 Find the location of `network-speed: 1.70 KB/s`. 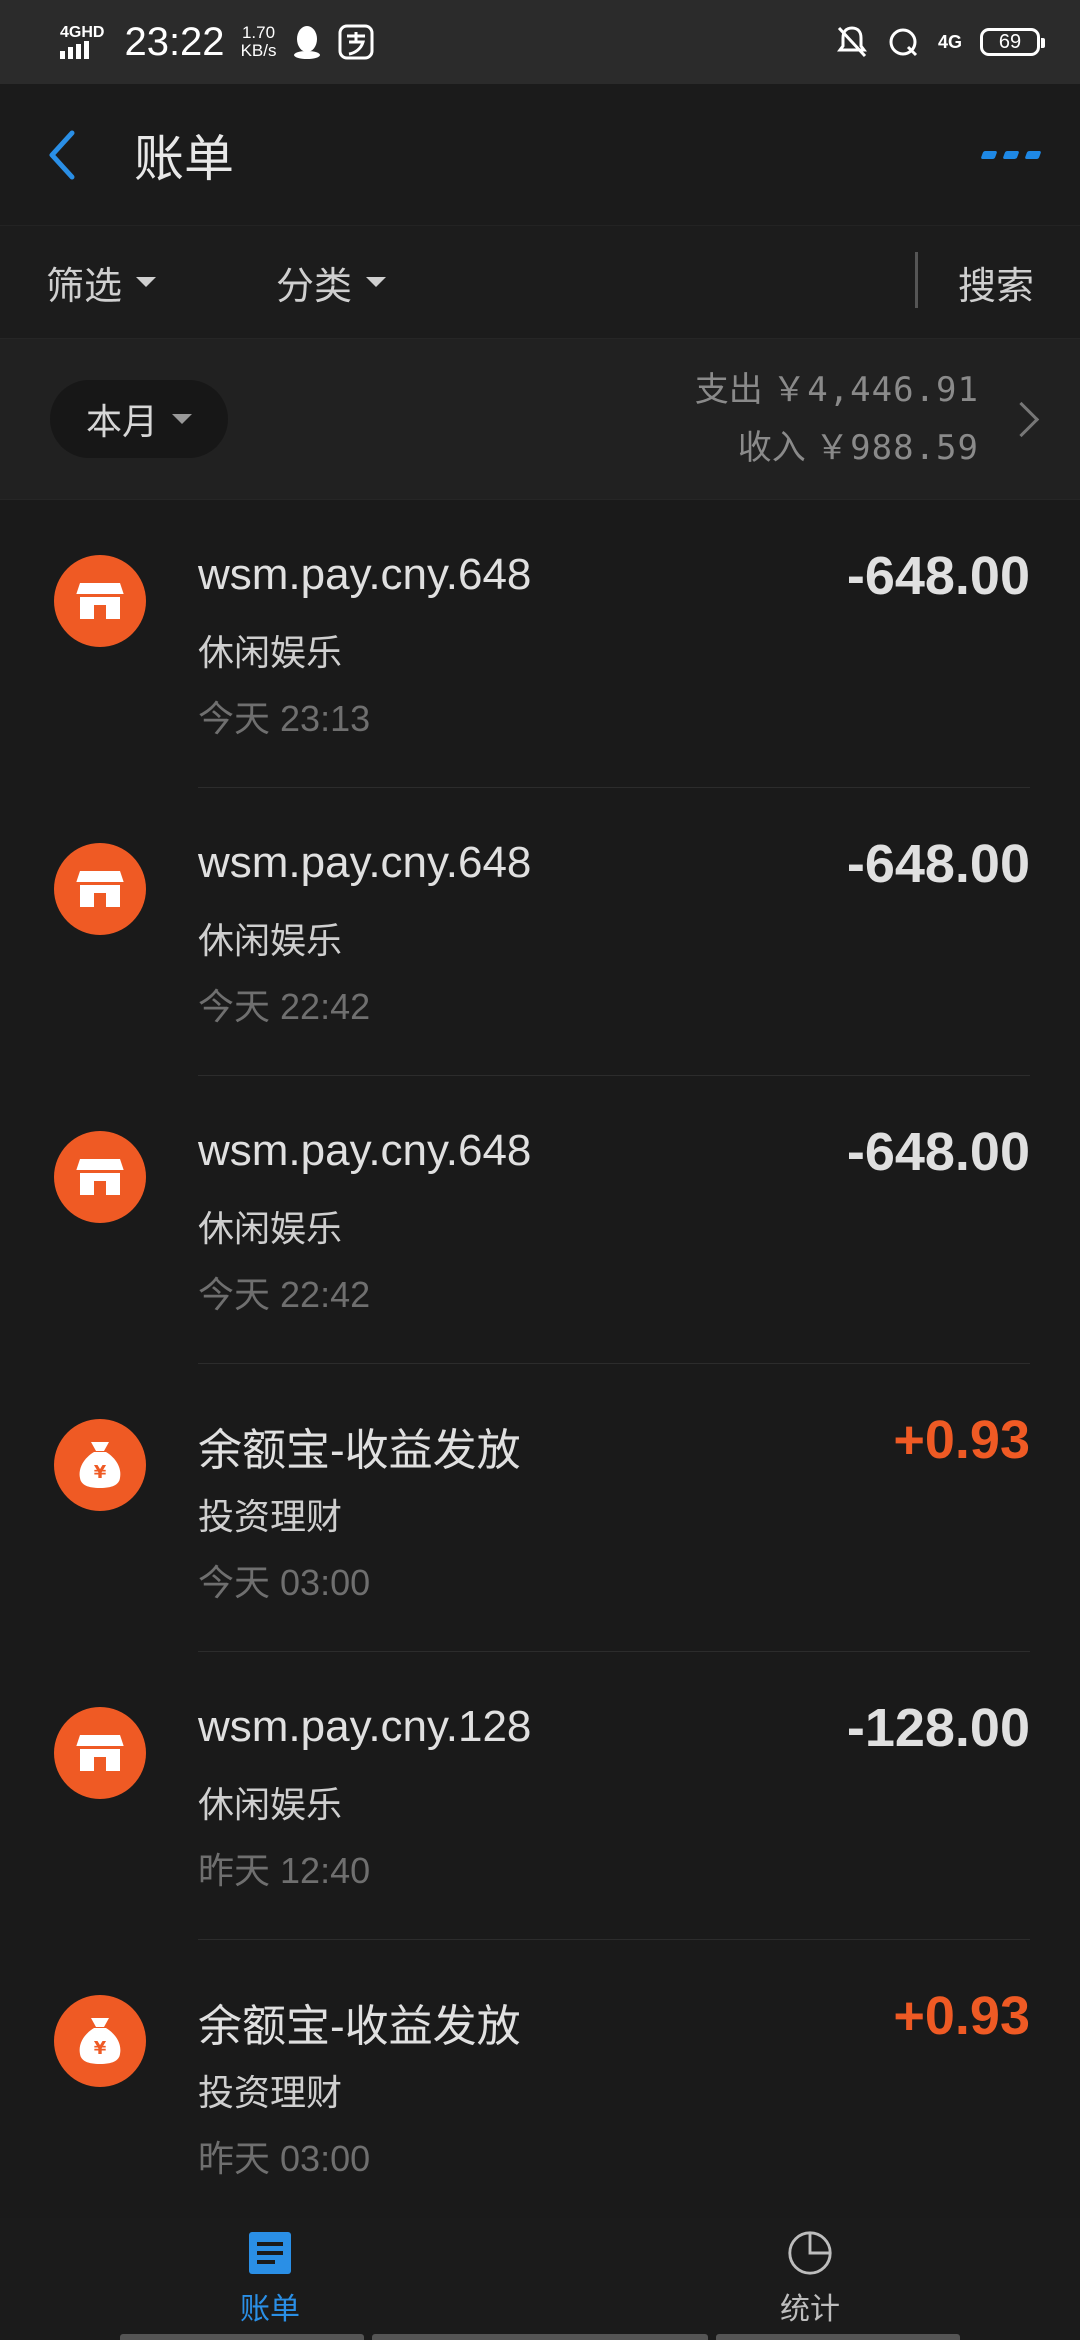

network-speed: 1.70 KB/s is located at coordinates (258, 41).